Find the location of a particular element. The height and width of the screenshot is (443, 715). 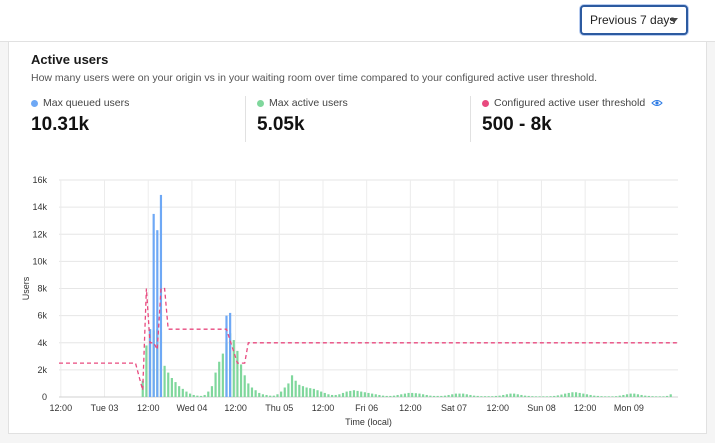

x-tick-label: Sun 08 is located at coordinates (541, 408).